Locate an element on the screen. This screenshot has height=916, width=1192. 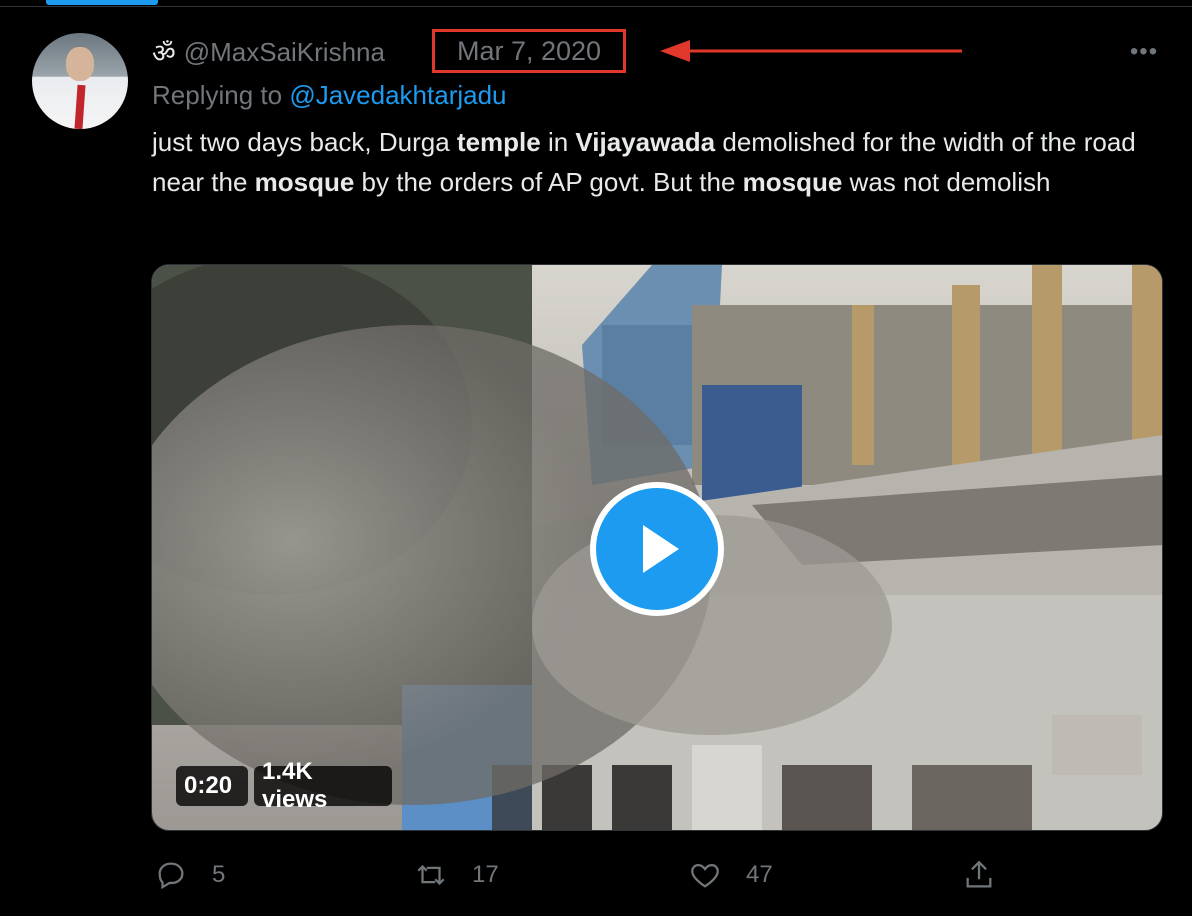
tweet-header: ॐ @MaxSaiKrishna is located at coordinates (268, 52).